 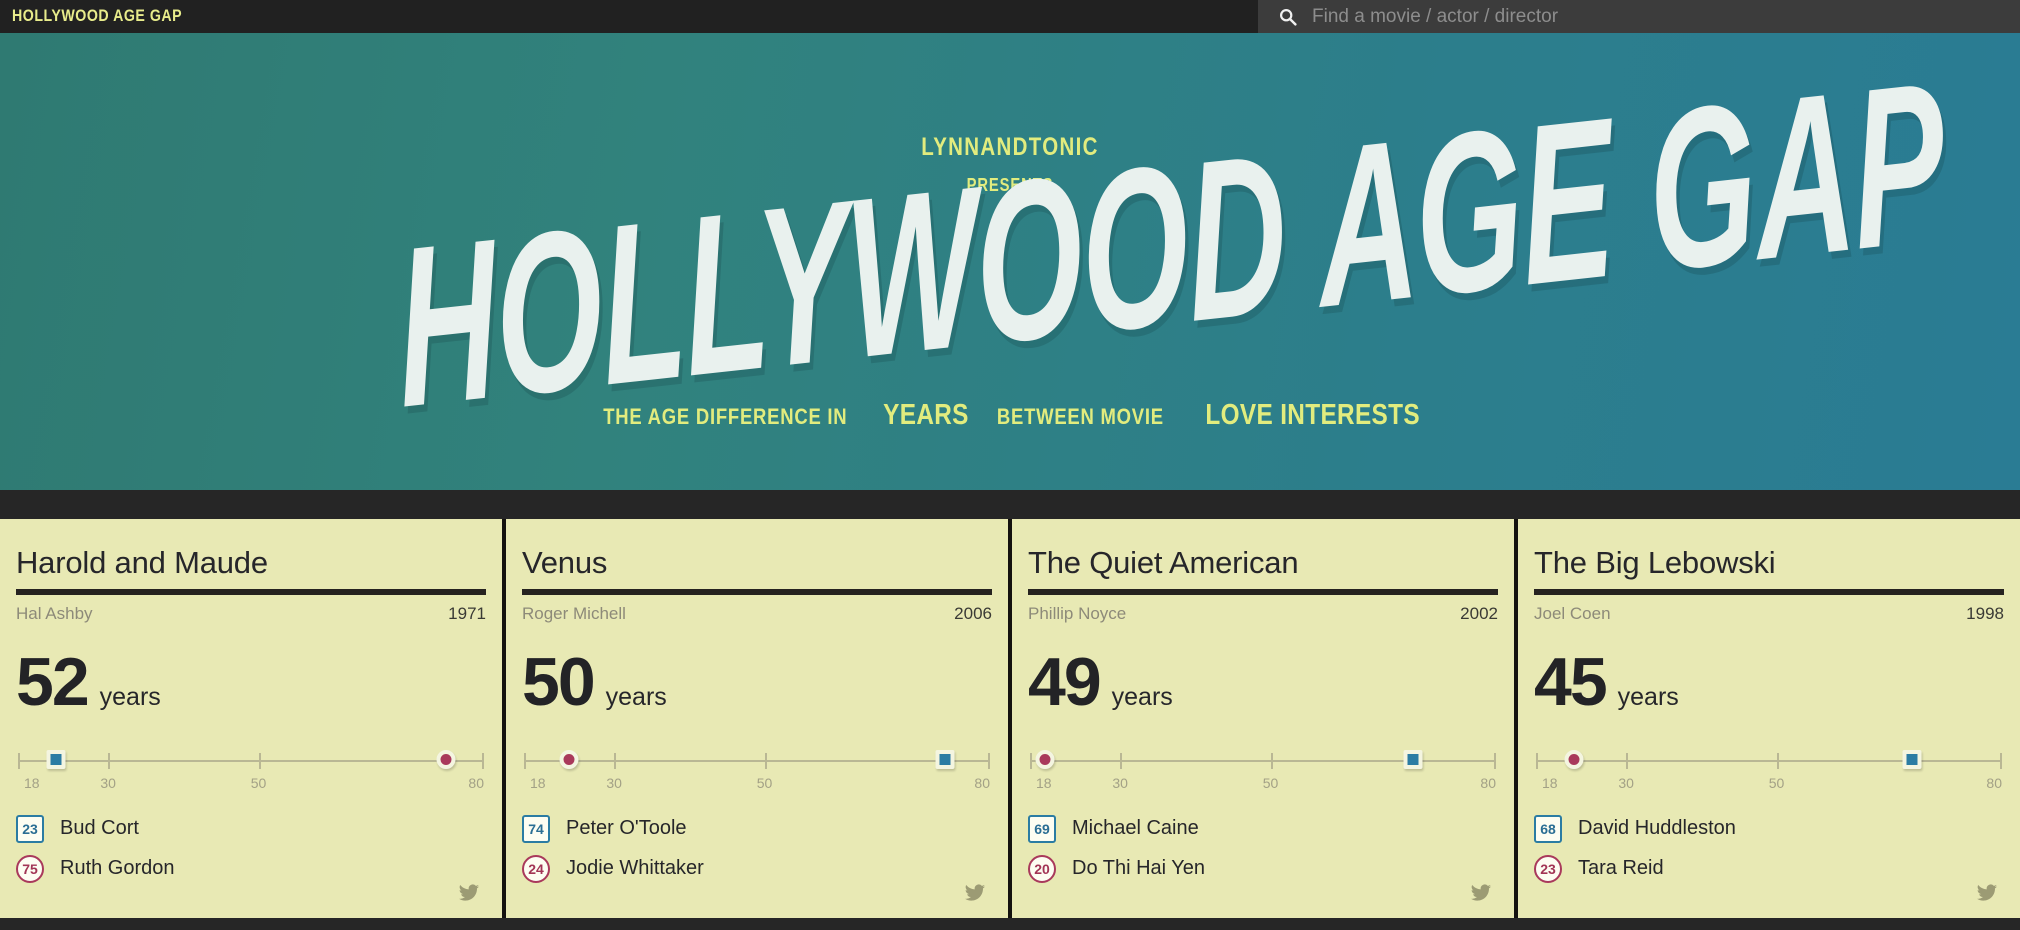 What do you see at coordinates (1263, 869) in the screenshot?
I see `person-row: 20 Do Thi Hai Yen` at bounding box center [1263, 869].